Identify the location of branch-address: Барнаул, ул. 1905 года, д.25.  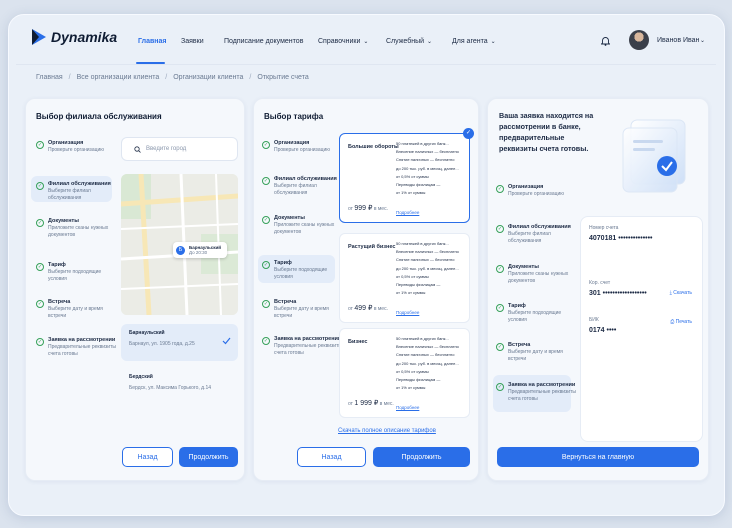
(162, 344).